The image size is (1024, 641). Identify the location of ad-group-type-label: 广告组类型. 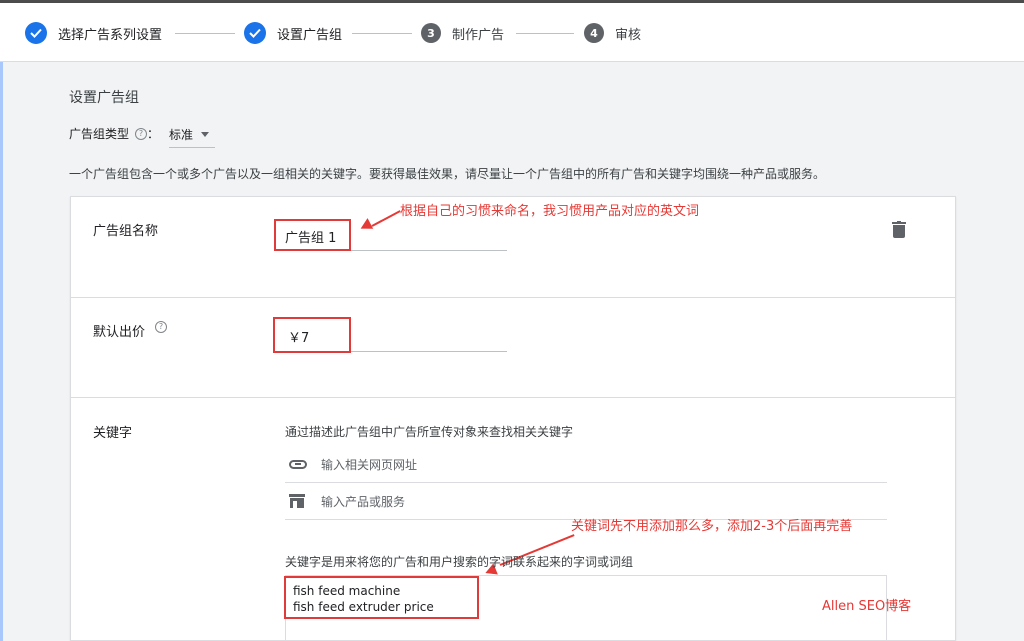
(99, 134).